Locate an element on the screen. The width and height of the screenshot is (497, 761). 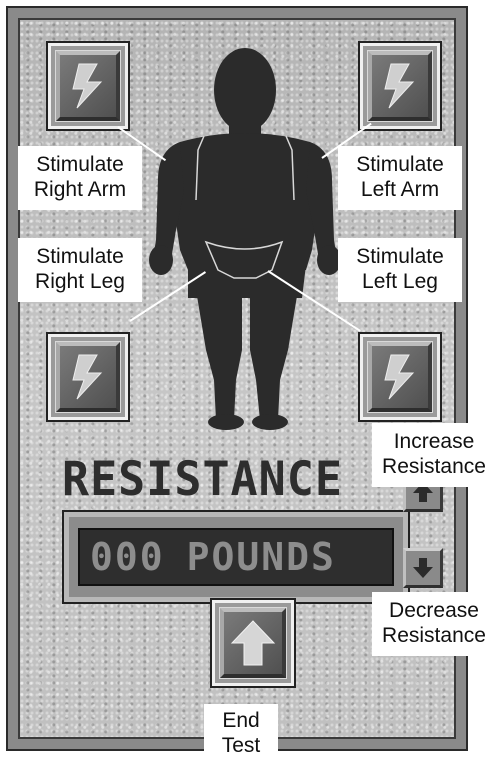
resistance-display: 000 POUNDS is located at coordinates (236, 557).